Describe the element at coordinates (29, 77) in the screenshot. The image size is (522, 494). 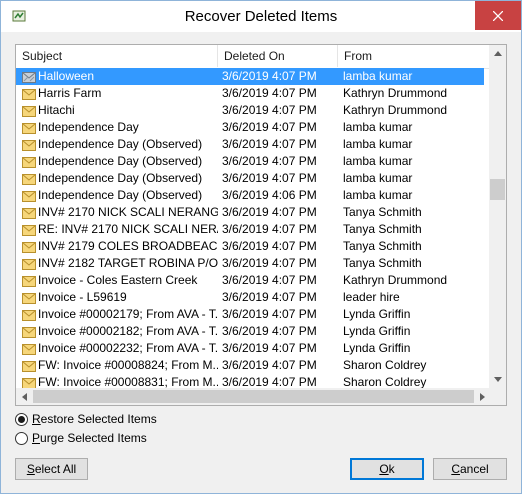
I see `selected-envelope-icon` at that location.